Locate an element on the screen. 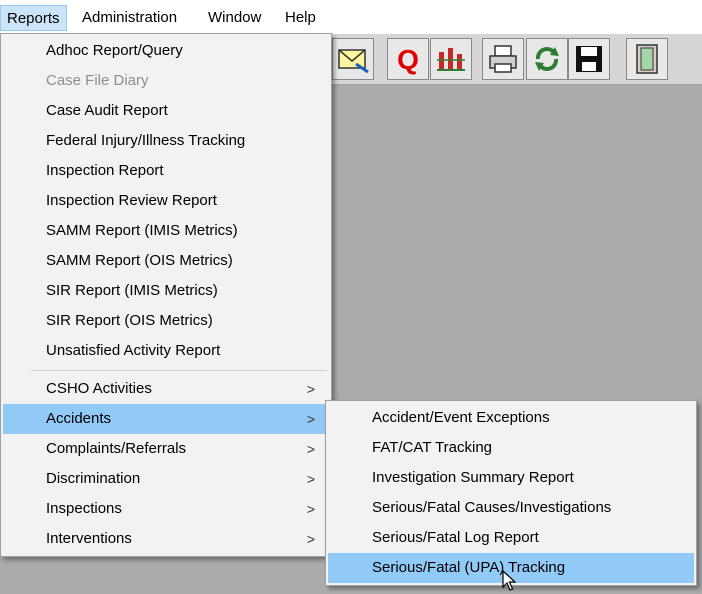  menu-item-sir-report-ois: SIR Report (OIS Metrics) is located at coordinates (166, 321).